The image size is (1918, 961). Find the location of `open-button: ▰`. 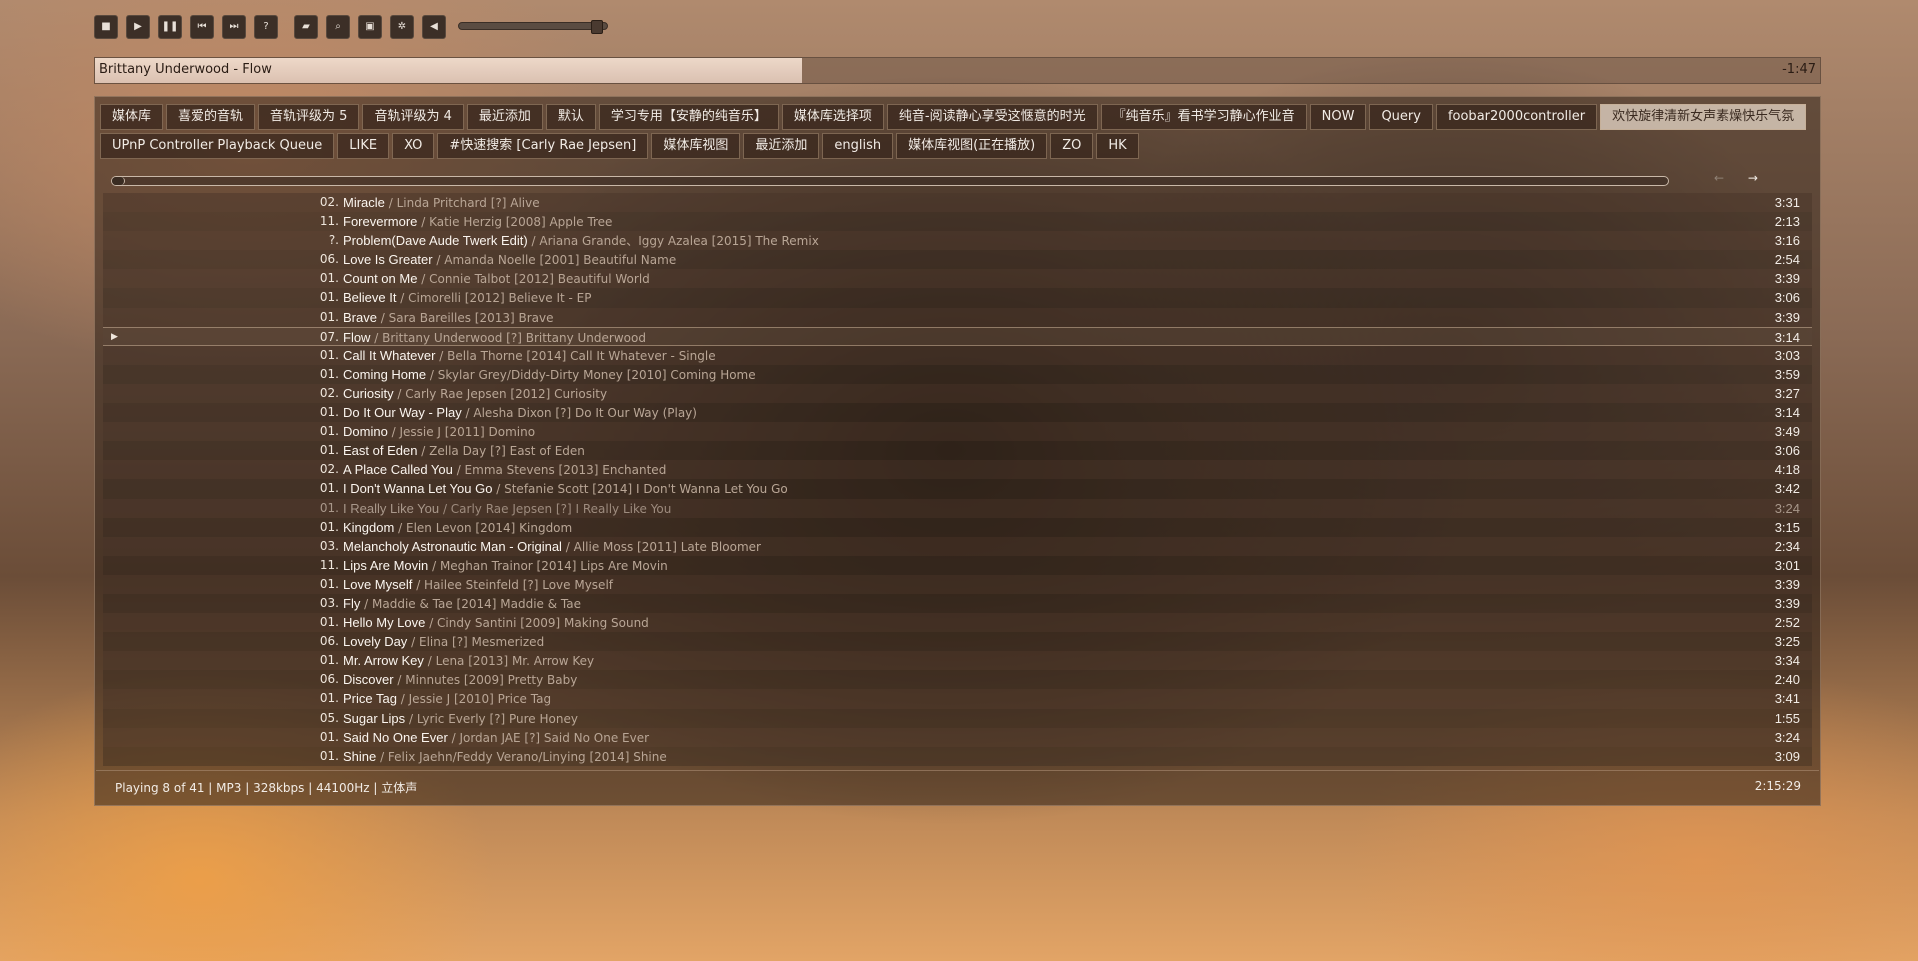

open-button: ▰ is located at coordinates (306, 27).